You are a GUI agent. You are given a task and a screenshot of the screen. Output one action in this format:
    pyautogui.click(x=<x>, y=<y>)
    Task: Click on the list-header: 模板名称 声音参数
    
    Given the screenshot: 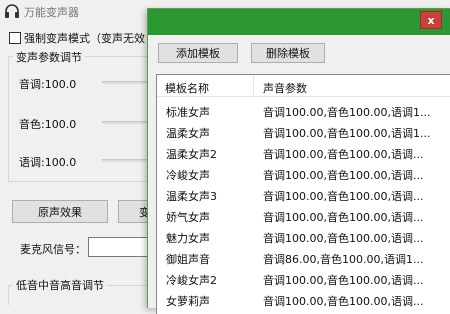 What is the action you would take?
    pyautogui.click(x=303, y=86)
    